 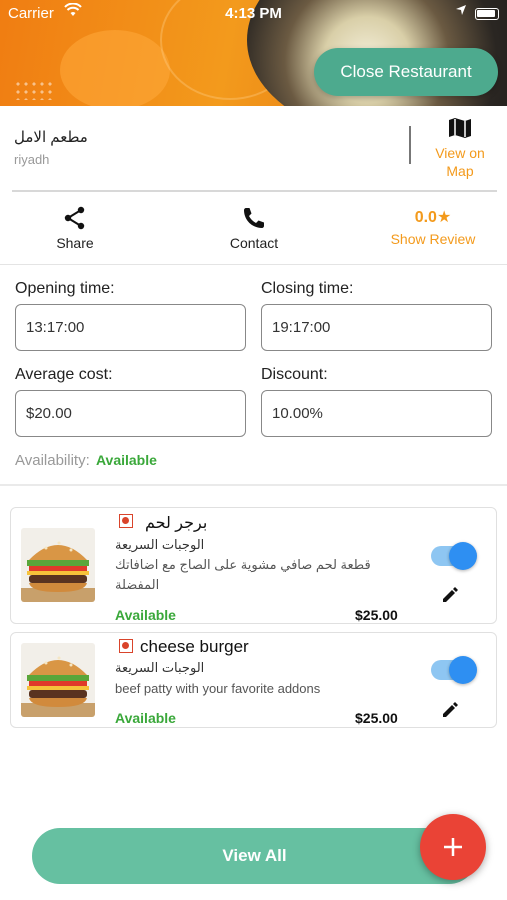 I want to click on show-review-button: 0.0★ Show Review, so click(x=433, y=226).